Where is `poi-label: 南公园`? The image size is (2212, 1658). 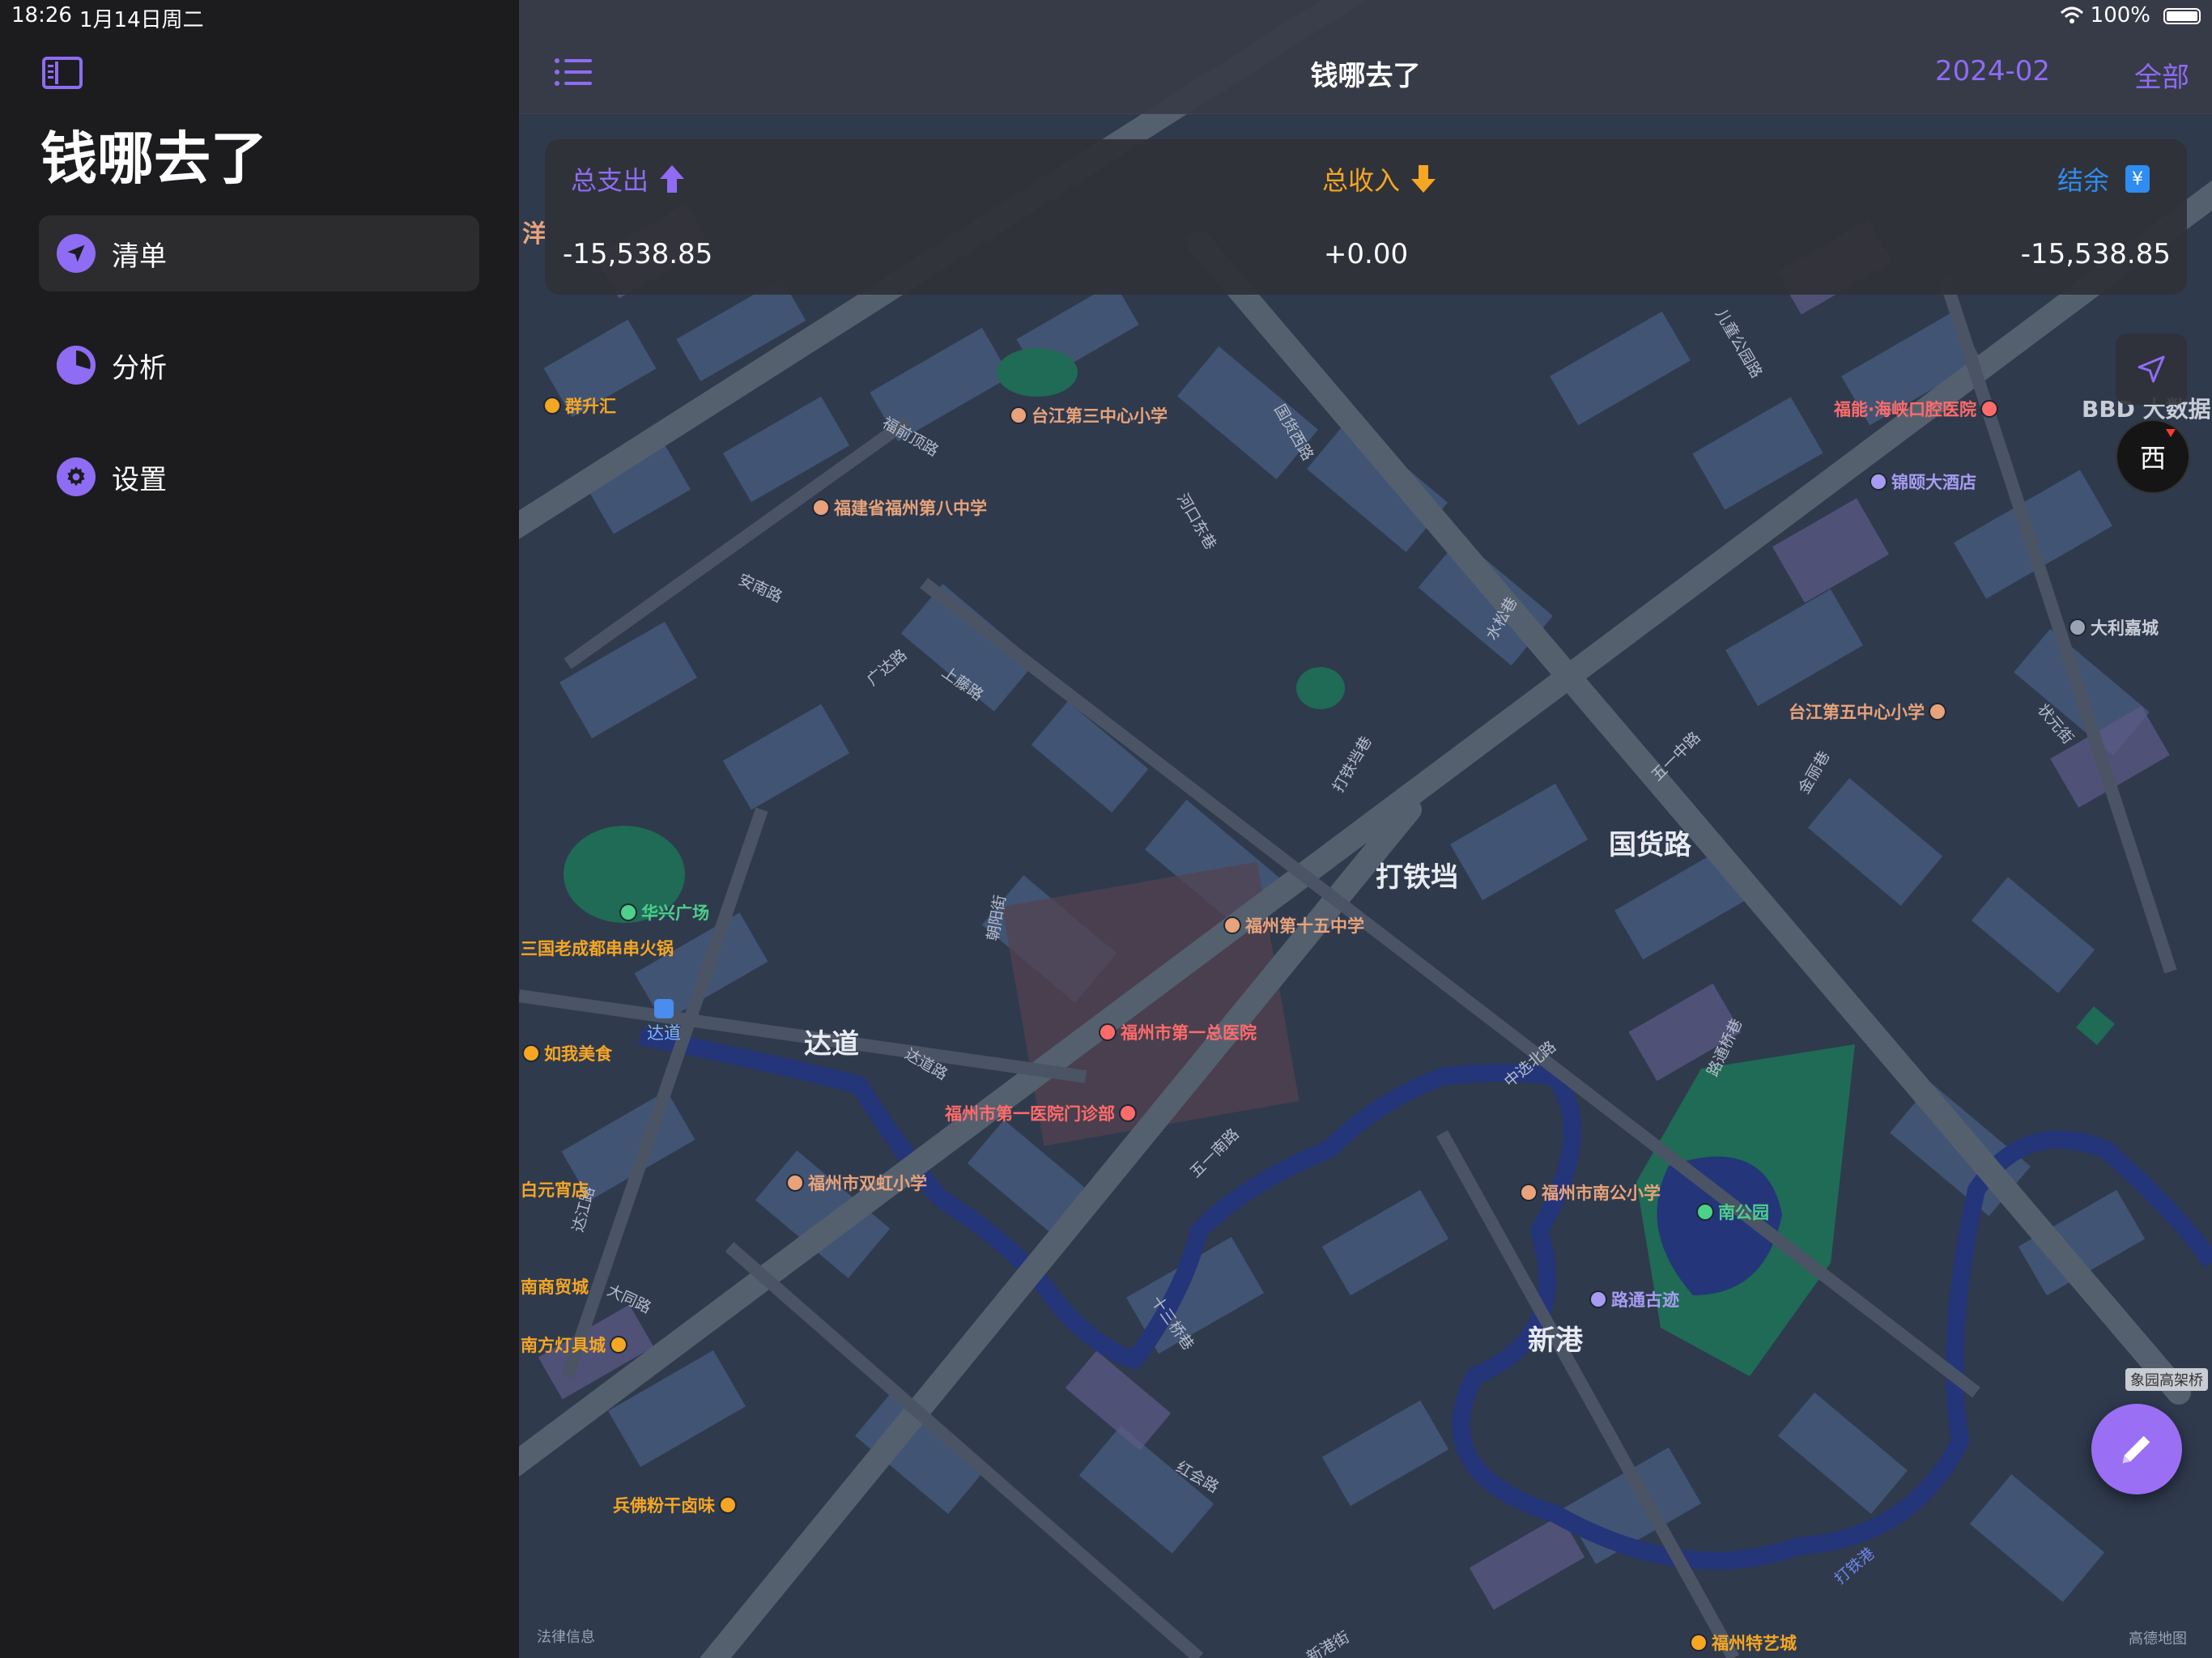
poi-label: 南公园 is located at coordinates (1732, 1212).